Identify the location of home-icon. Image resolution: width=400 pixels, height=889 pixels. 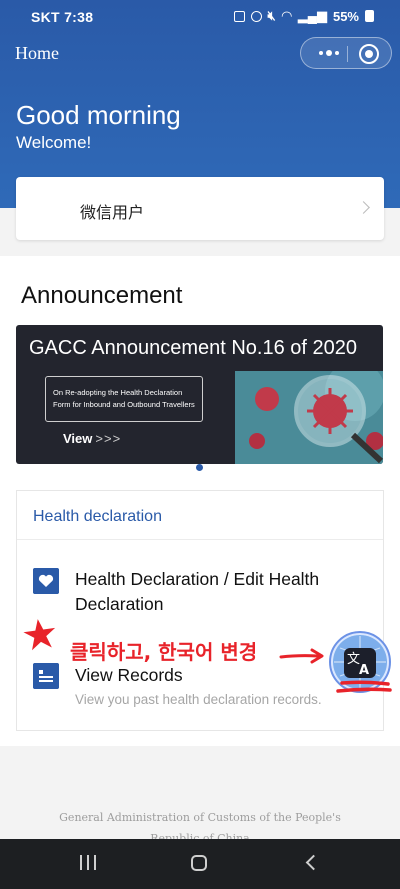
(199, 863).